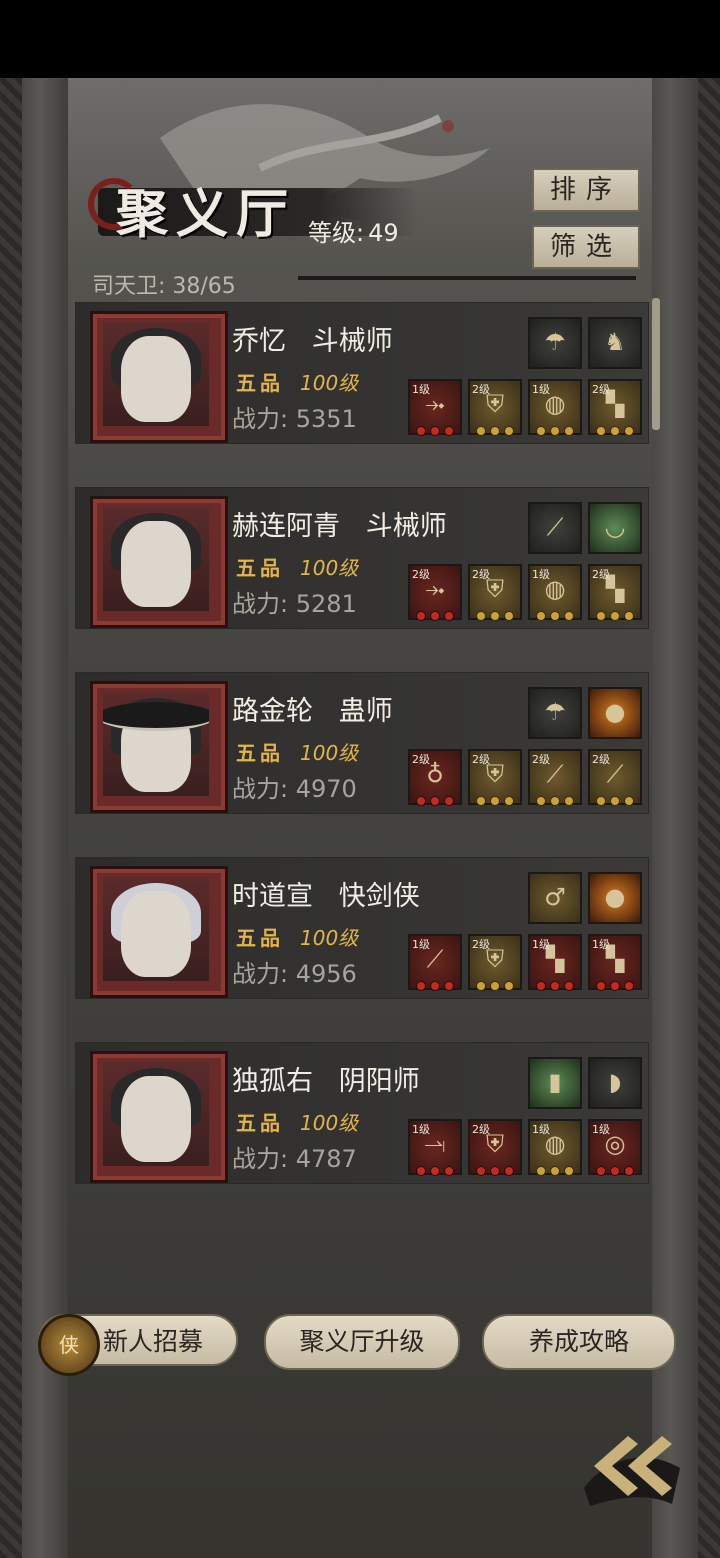 This screenshot has height=1558, width=720. Describe the element at coordinates (656, 364) in the screenshot. I see `list-scrollbar` at that location.